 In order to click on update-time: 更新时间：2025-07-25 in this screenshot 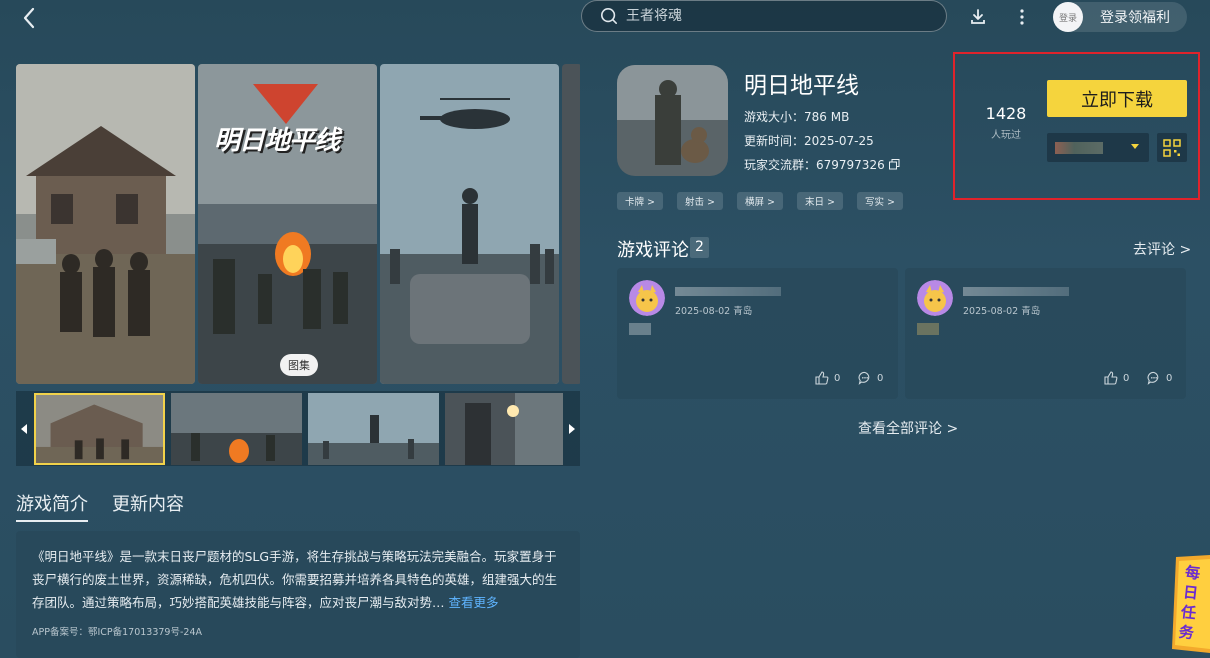, I will do `click(809, 141)`.